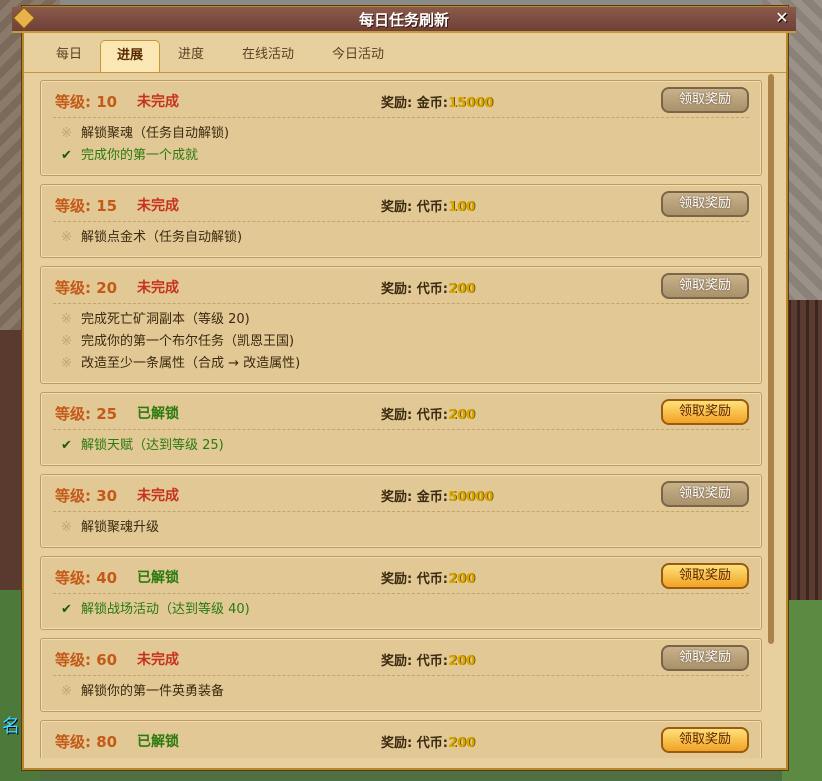  I want to click on task-card: 等级: 60 未完成 奖励: 代币:200 领取奖励 ※ 解锁你的第一件英勇装备, so click(401, 675).